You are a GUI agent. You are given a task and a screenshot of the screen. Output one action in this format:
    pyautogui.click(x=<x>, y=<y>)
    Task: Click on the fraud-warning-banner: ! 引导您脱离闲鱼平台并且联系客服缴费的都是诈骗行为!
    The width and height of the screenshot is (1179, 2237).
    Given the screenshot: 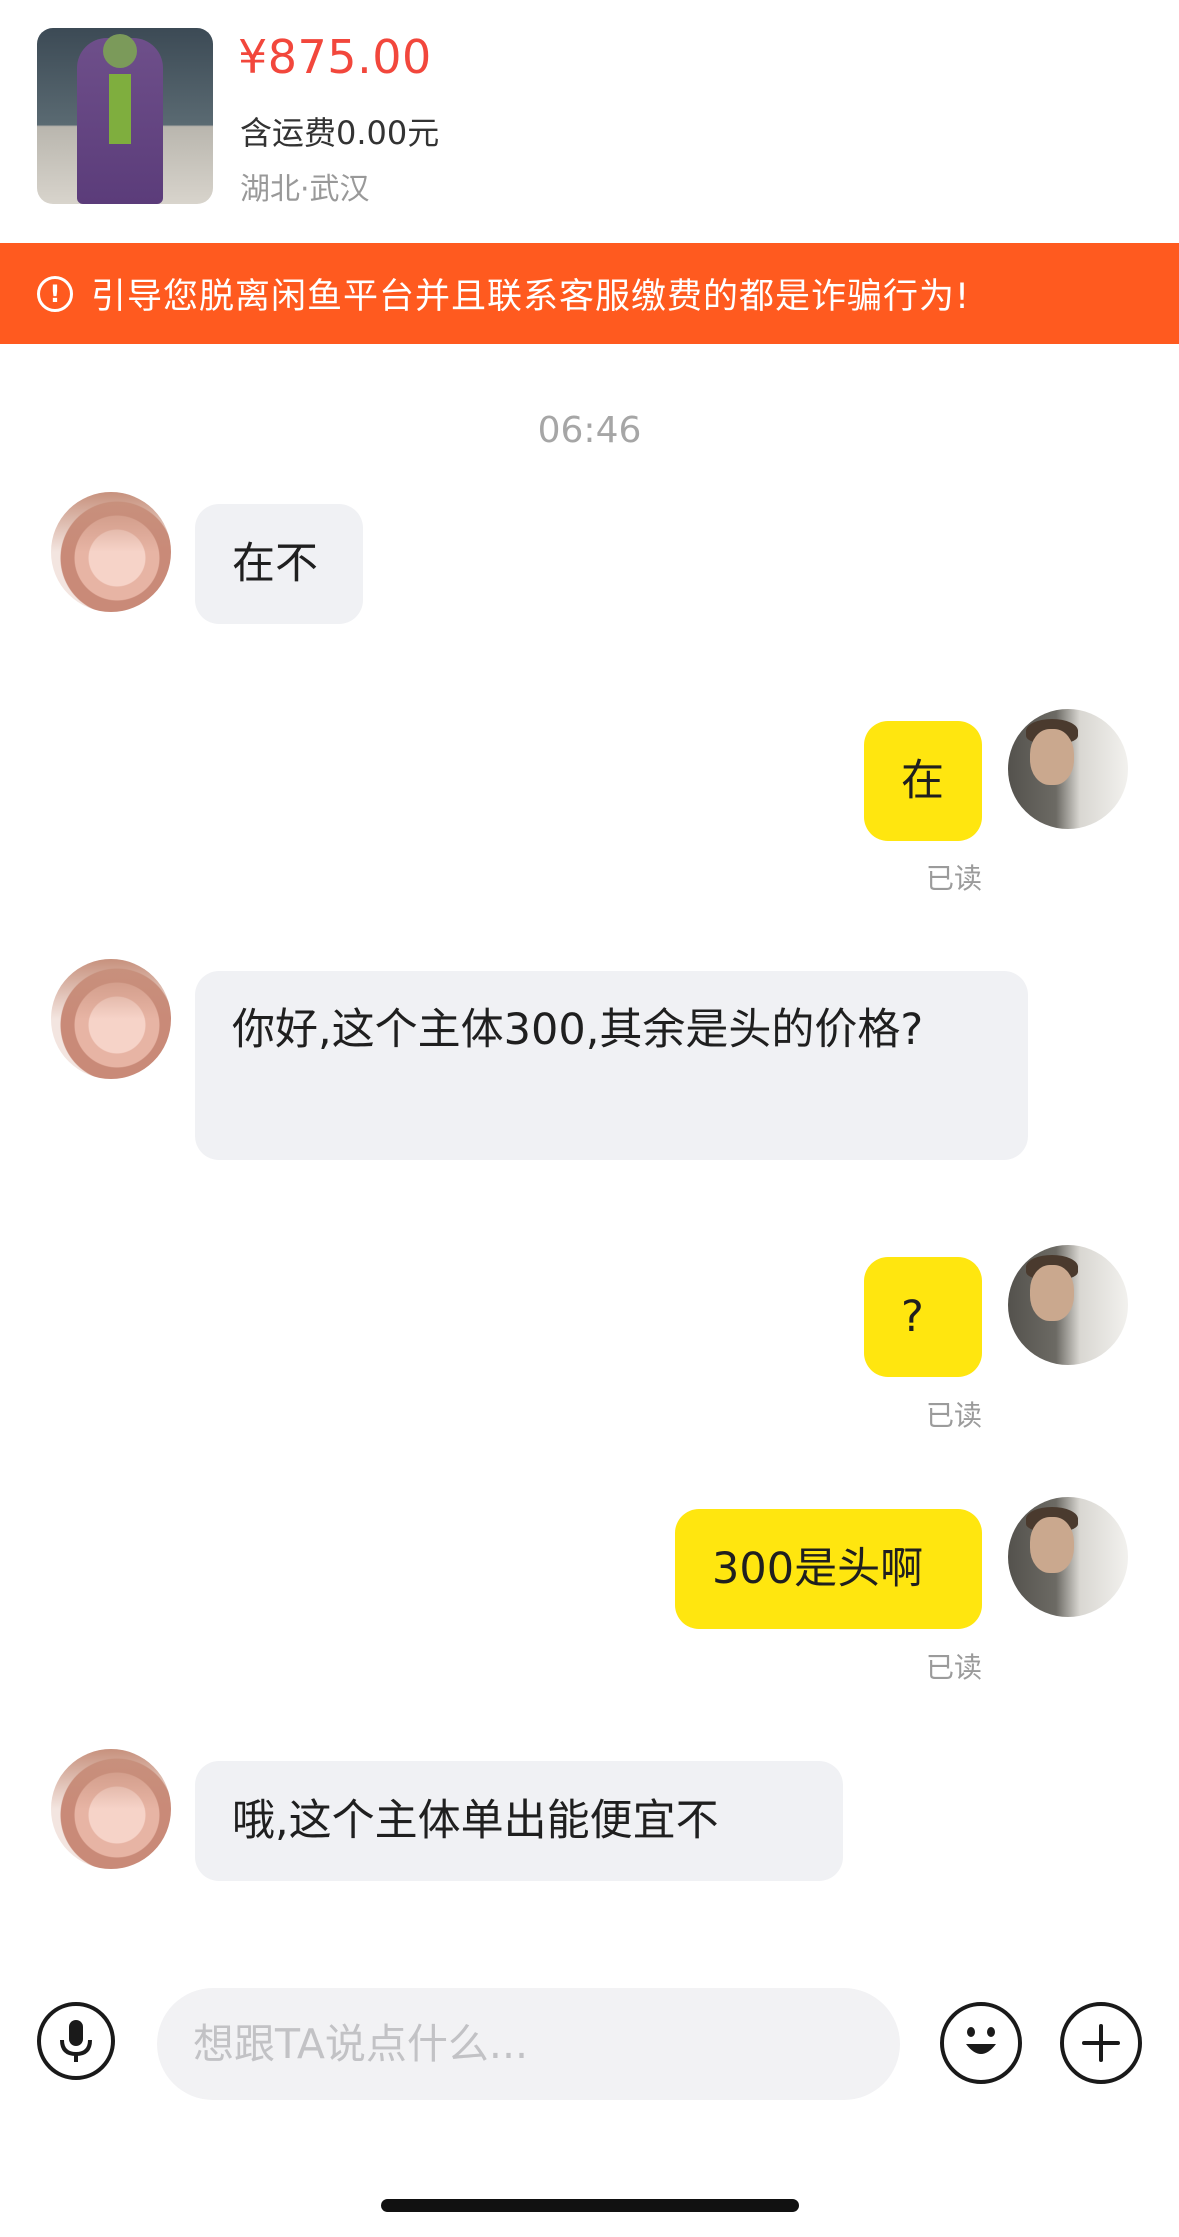 What is the action you would take?
    pyautogui.click(x=589, y=293)
    